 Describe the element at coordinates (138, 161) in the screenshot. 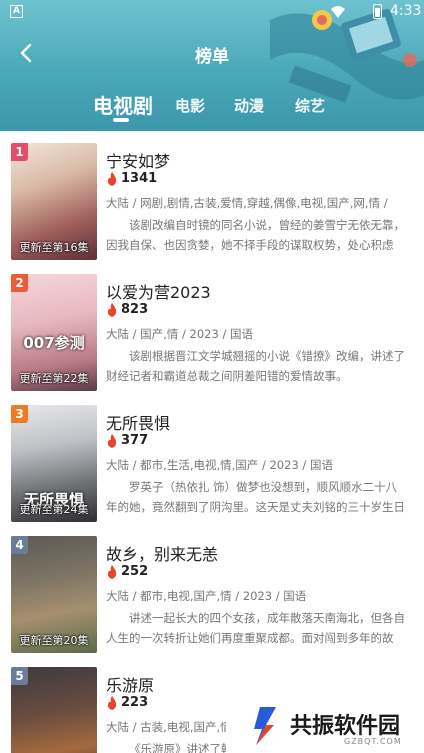

I see `item-title: 宁安如梦` at that location.